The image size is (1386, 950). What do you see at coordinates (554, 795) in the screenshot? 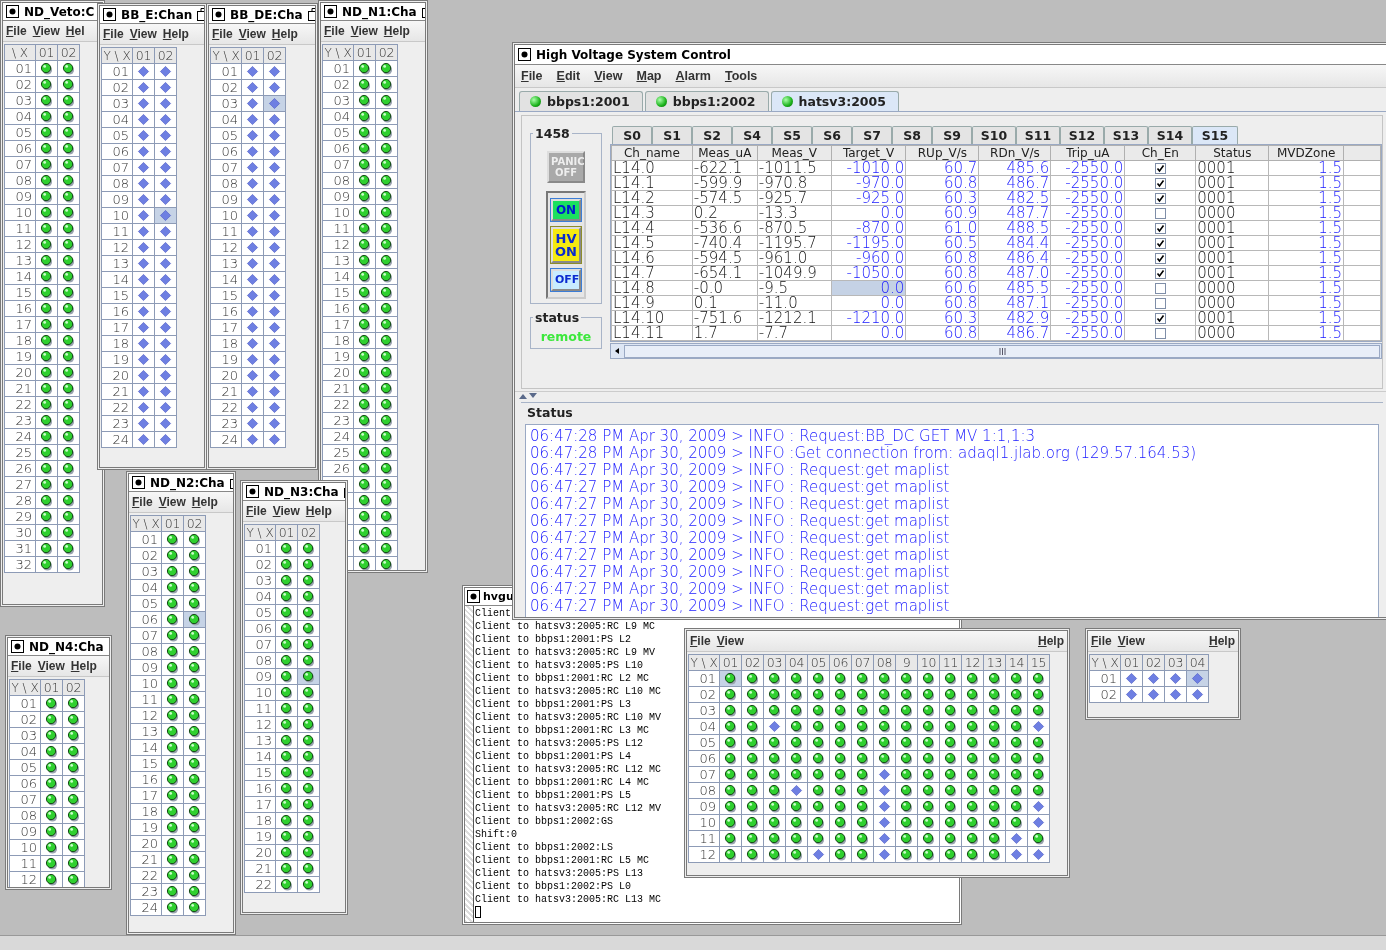
I see `terminal-line: Client to bbps1:2001:PS L5` at bounding box center [554, 795].